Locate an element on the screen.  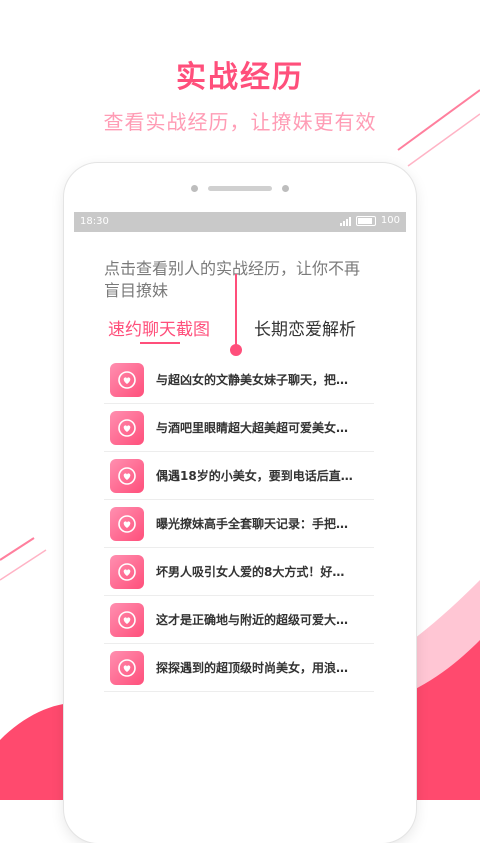
page-subtitle: 查看实战经历，让撩妹更有效 is located at coordinates (240, 122).